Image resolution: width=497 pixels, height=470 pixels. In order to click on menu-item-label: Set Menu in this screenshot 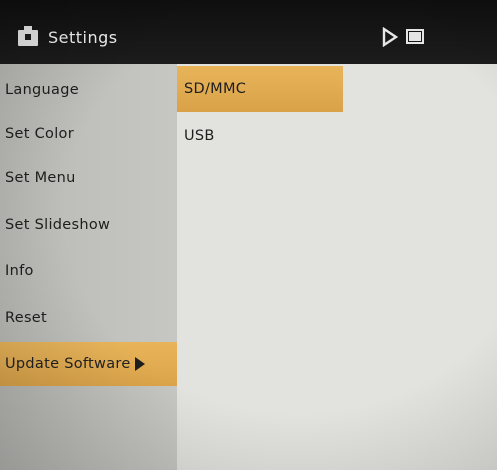, I will do `click(40, 178)`.